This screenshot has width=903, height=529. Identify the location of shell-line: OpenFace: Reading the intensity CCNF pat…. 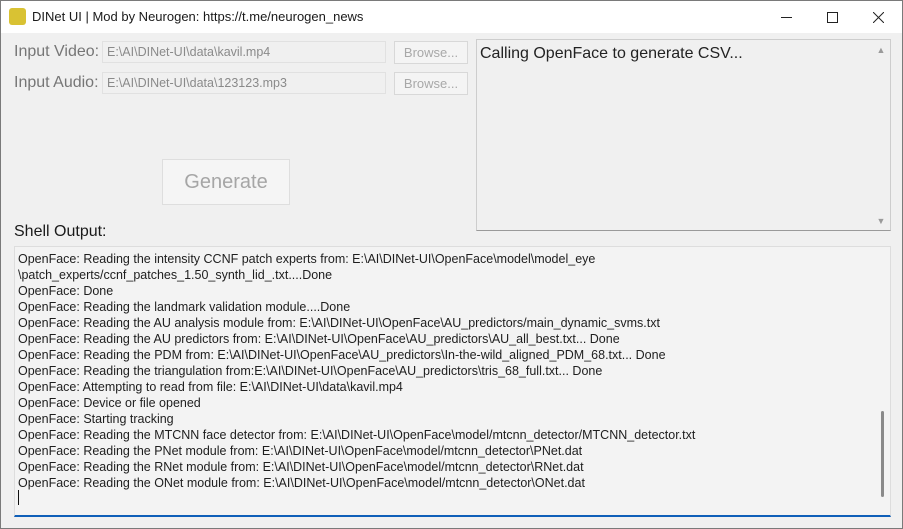
(307, 259).